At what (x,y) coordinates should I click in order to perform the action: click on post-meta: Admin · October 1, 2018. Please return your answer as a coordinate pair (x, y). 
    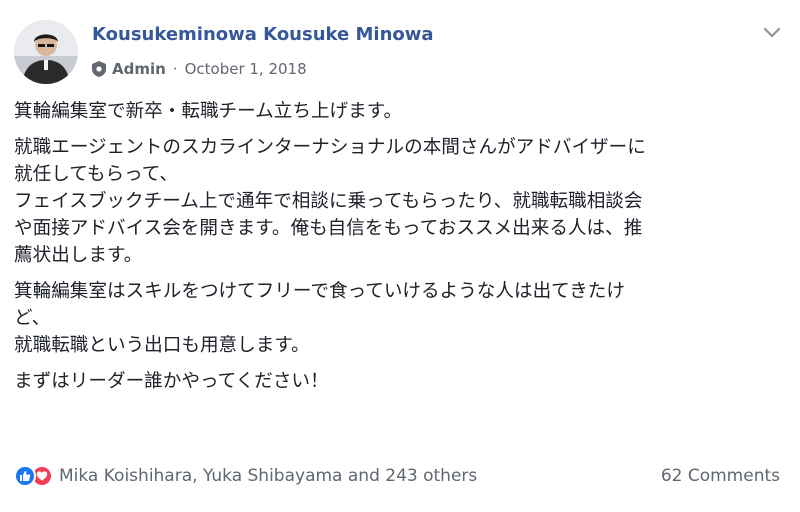
    Looking at the image, I should click on (199, 69).